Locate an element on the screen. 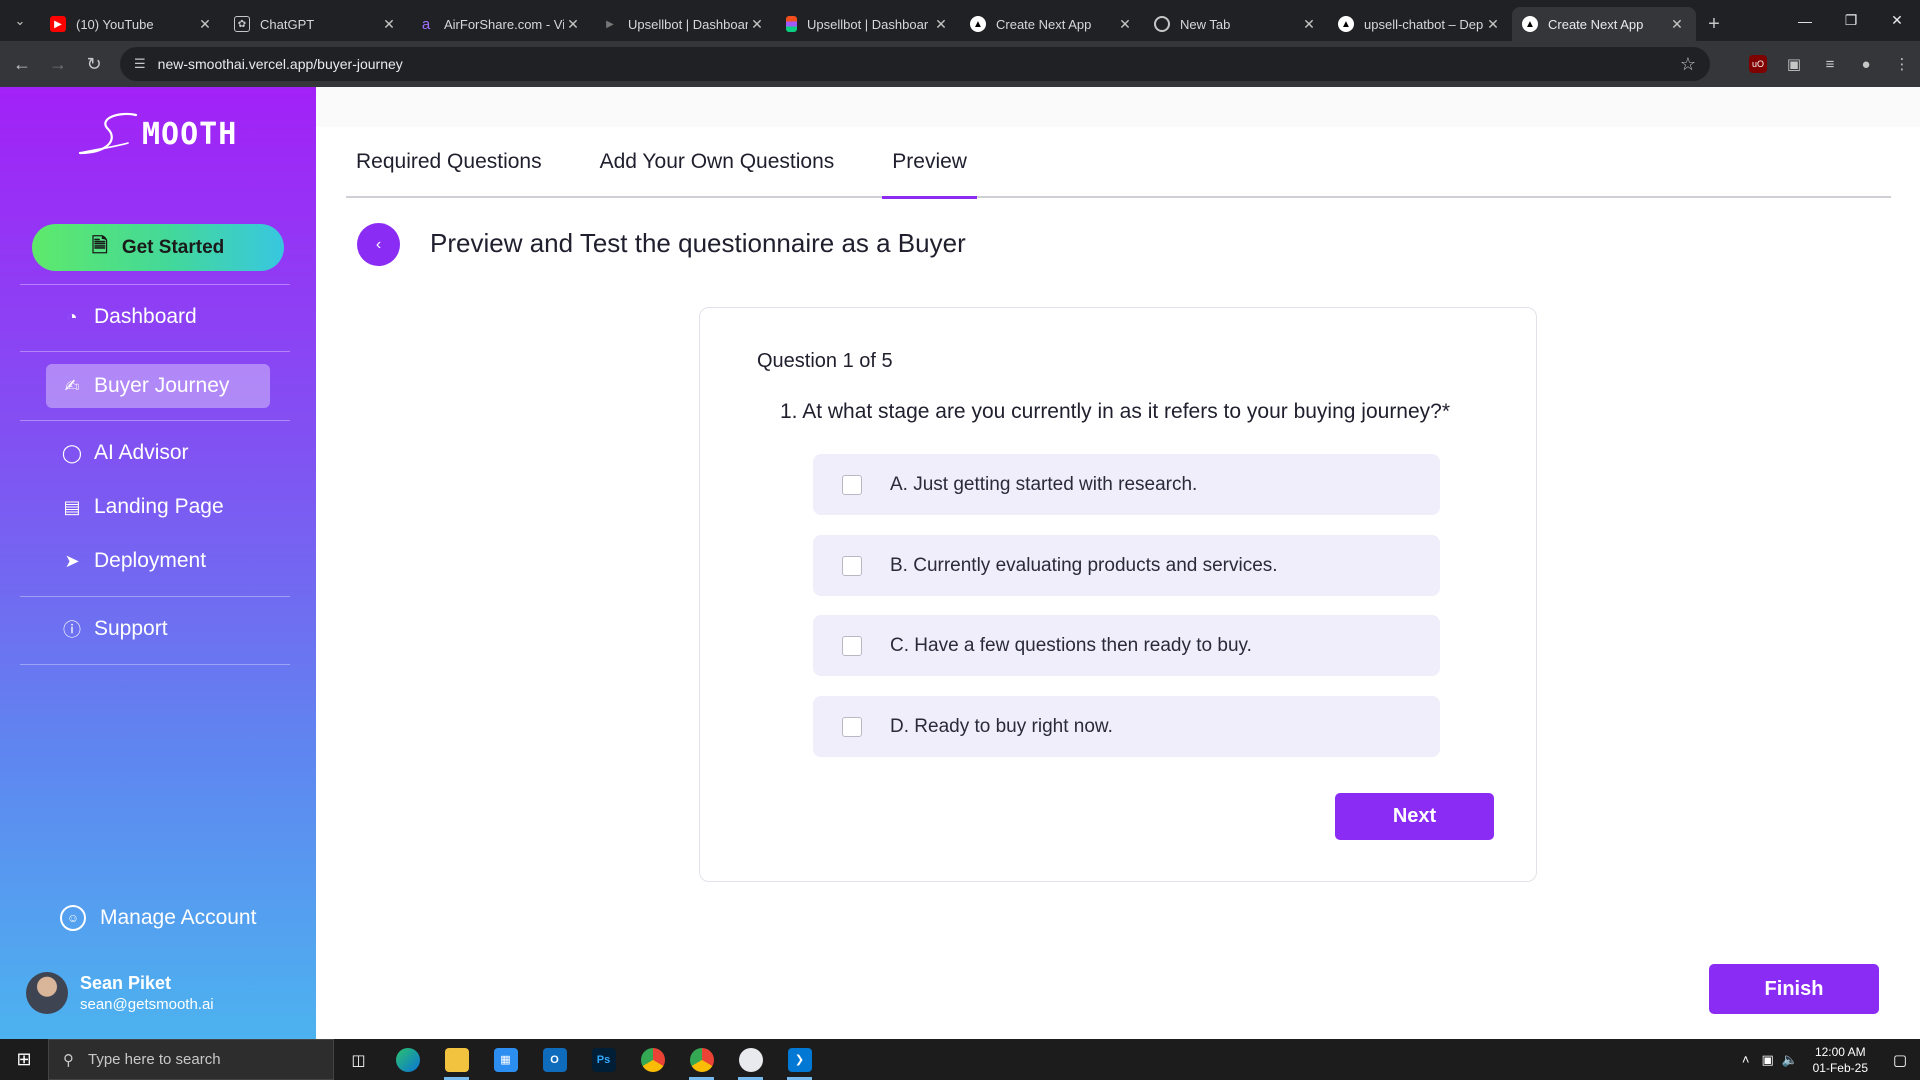 The width and height of the screenshot is (1920, 1080). back-button: ‹ is located at coordinates (378, 244).